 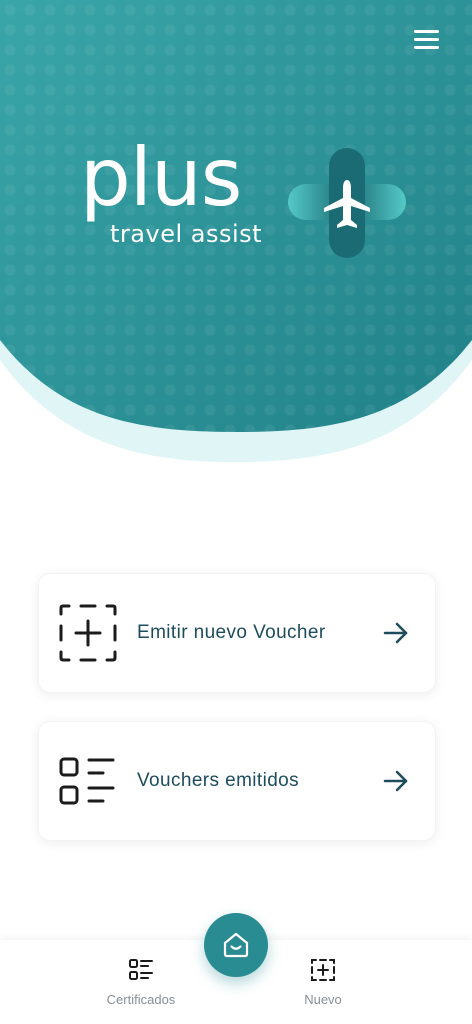 I want to click on nav-nuevo-label: Nuevo, so click(x=323, y=999).